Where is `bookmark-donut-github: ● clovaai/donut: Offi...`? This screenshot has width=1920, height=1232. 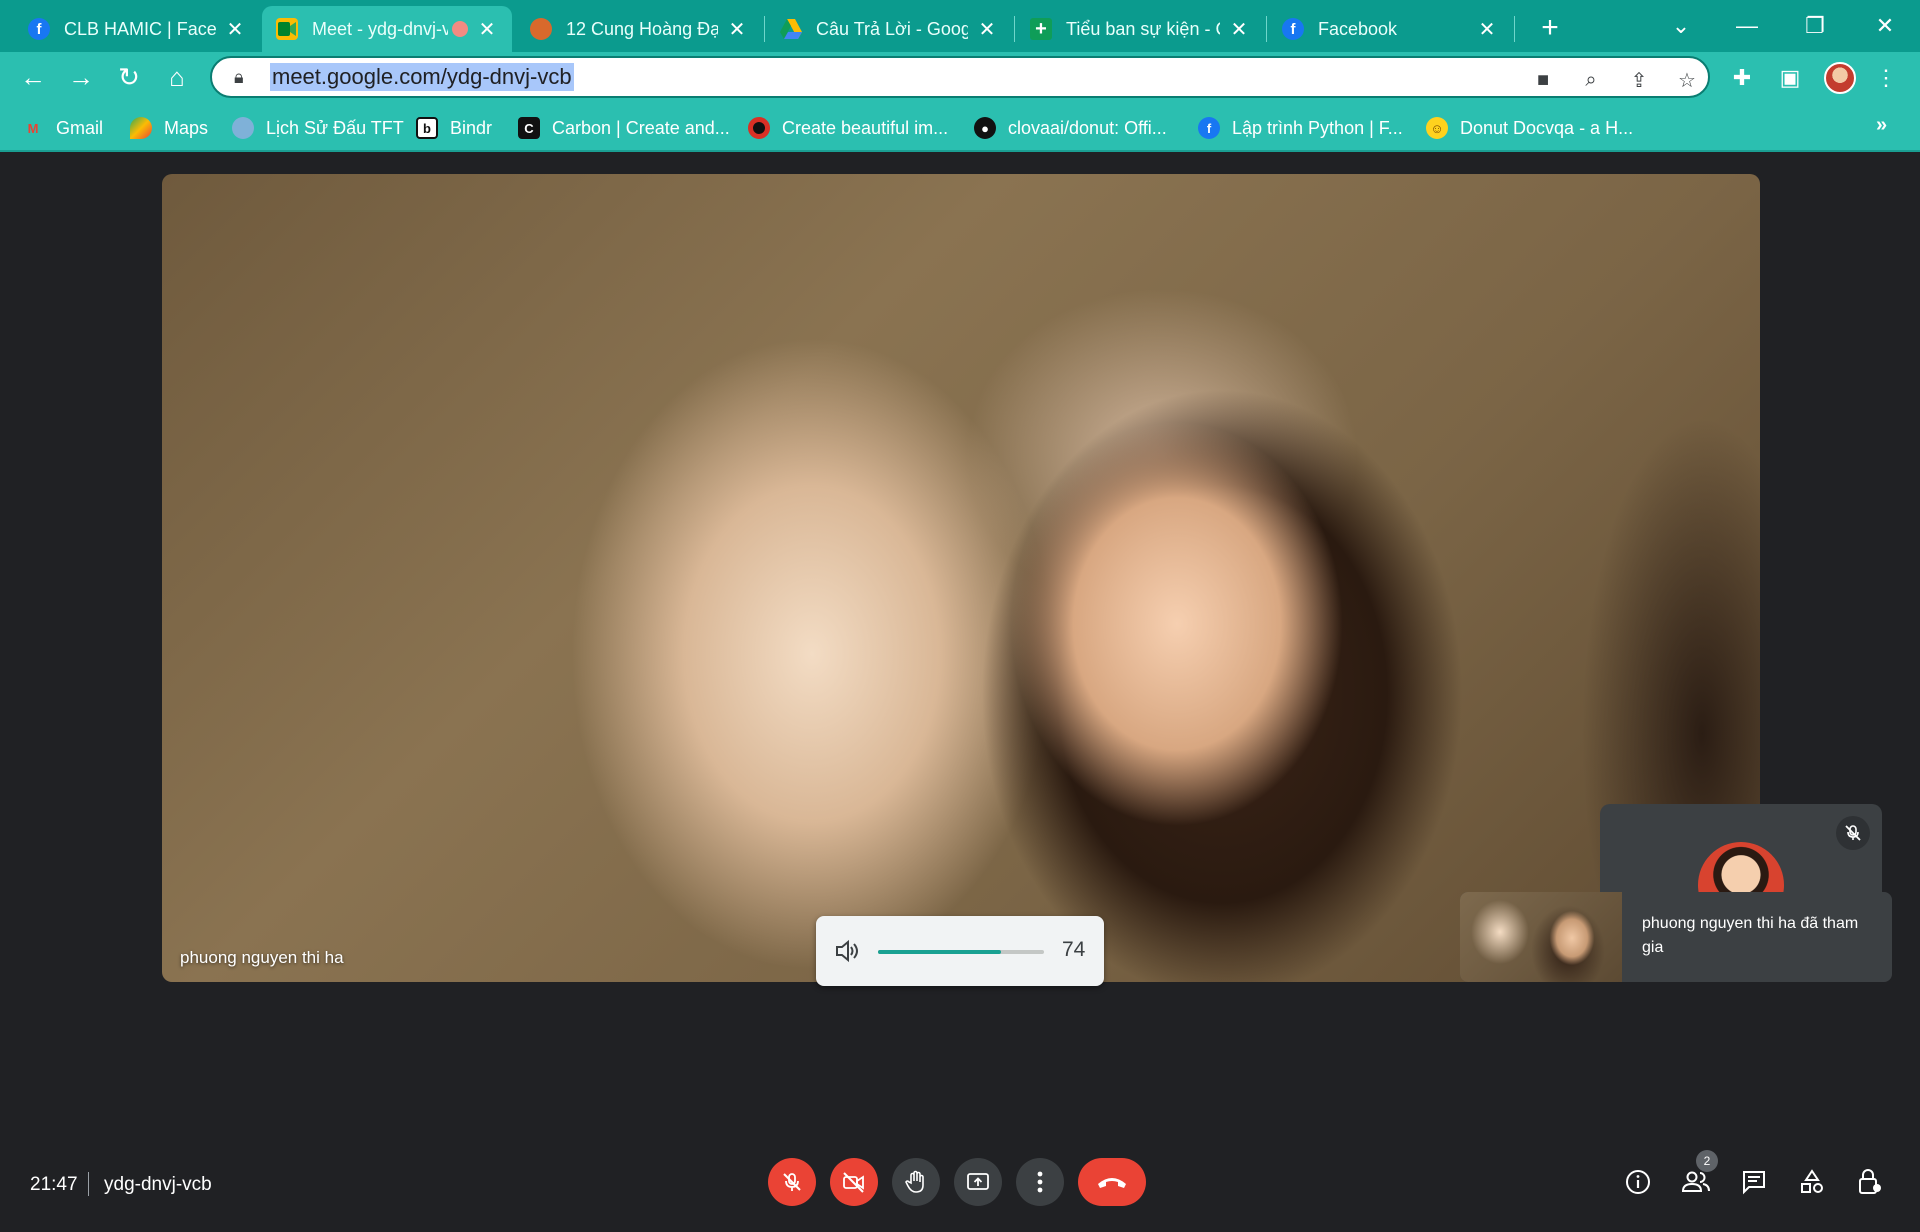
bookmark-donut-github: ● clovaai/donut: Offi... is located at coordinates (1070, 128).